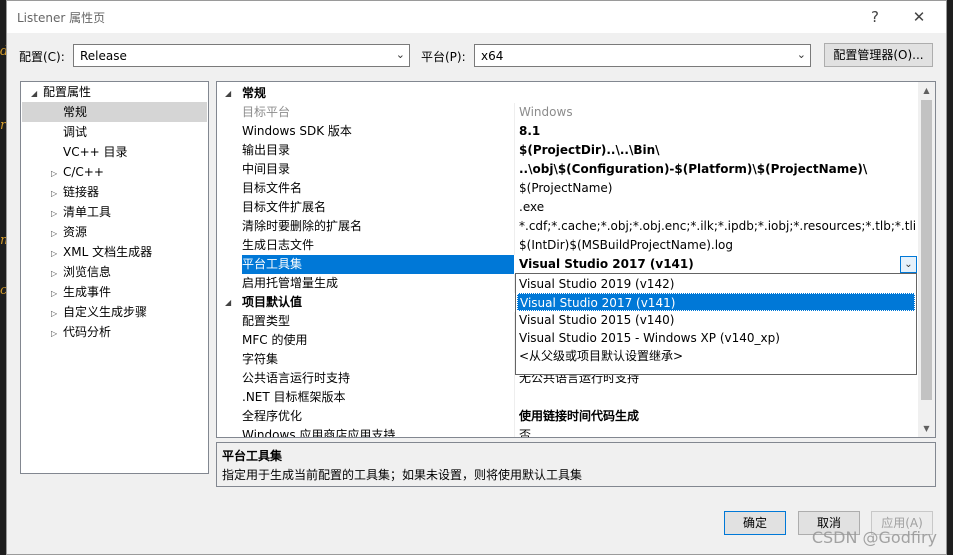 This screenshot has width=953, height=555. What do you see at coordinates (626, 245) in the screenshot?
I see `property-value: $(IntDir)$(MSBuildProjectName).log` at bounding box center [626, 245].